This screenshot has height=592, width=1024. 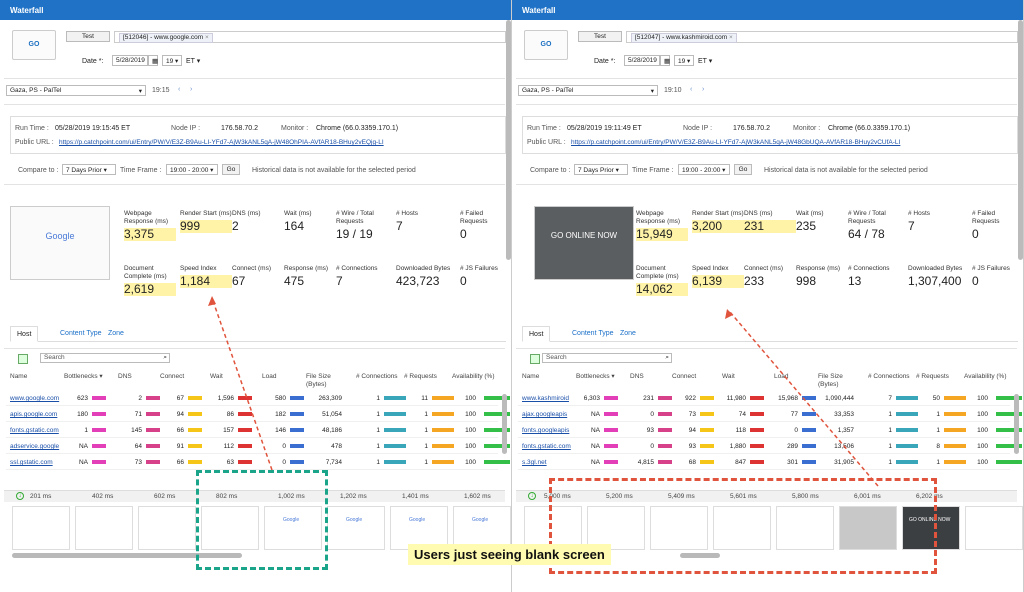 I want to click on test-selector-input: [512046] - www.google.com ×, so click(x=310, y=37).